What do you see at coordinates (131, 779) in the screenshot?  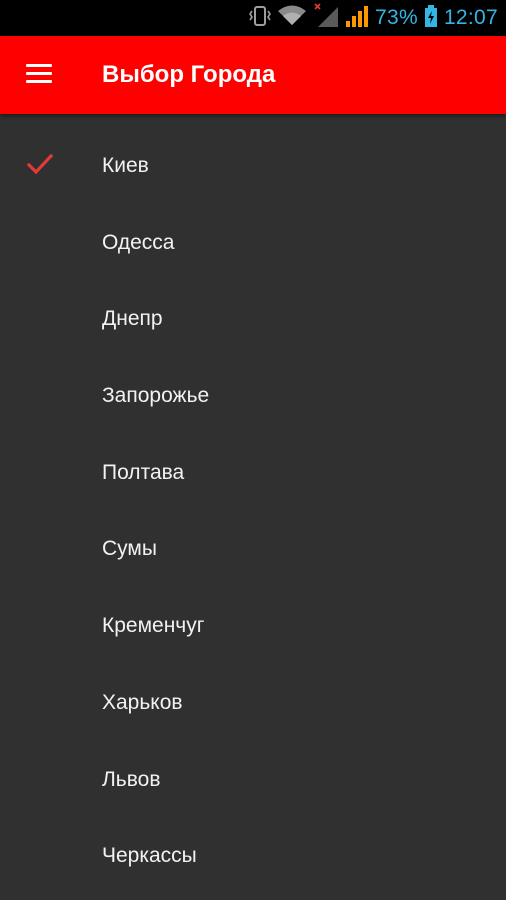 I see `city-label: Львов` at bounding box center [131, 779].